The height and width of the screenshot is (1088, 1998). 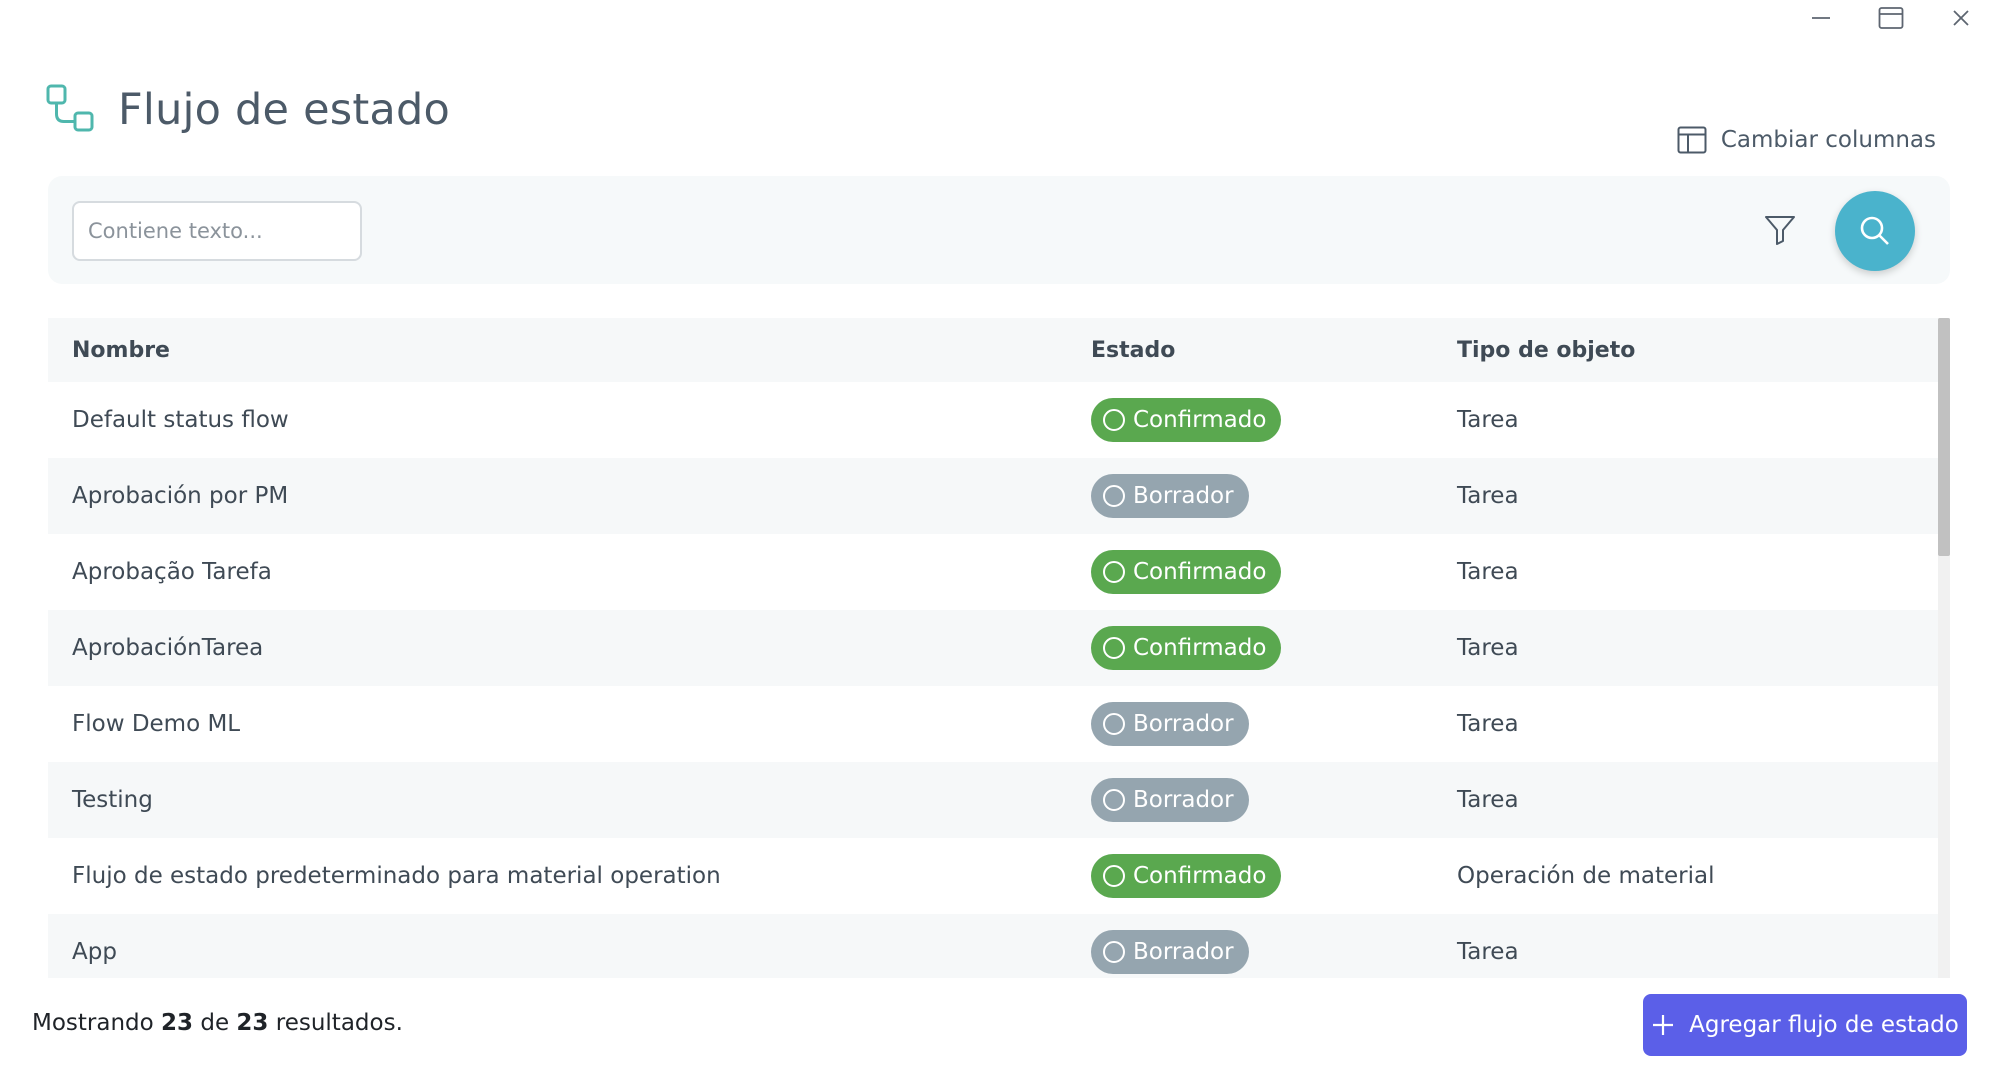 I want to click on close-icon, so click(x=1961, y=18).